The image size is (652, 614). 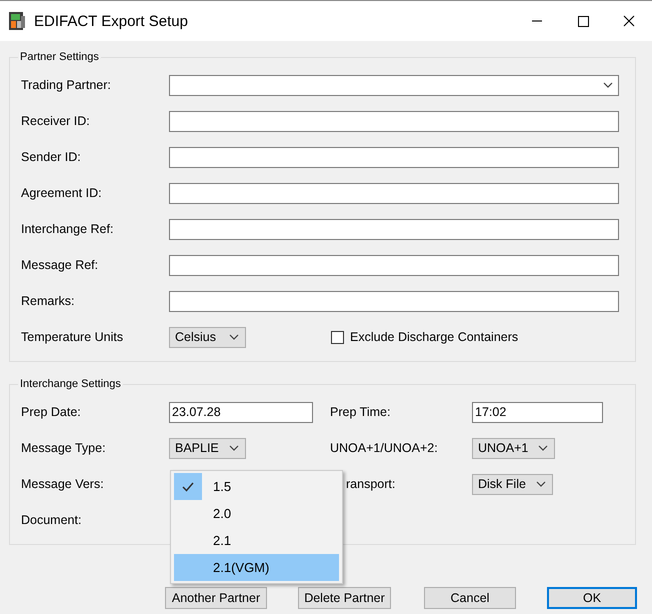 What do you see at coordinates (537, 412) in the screenshot?
I see `text-field: 17:02` at bounding box center [537, 412].